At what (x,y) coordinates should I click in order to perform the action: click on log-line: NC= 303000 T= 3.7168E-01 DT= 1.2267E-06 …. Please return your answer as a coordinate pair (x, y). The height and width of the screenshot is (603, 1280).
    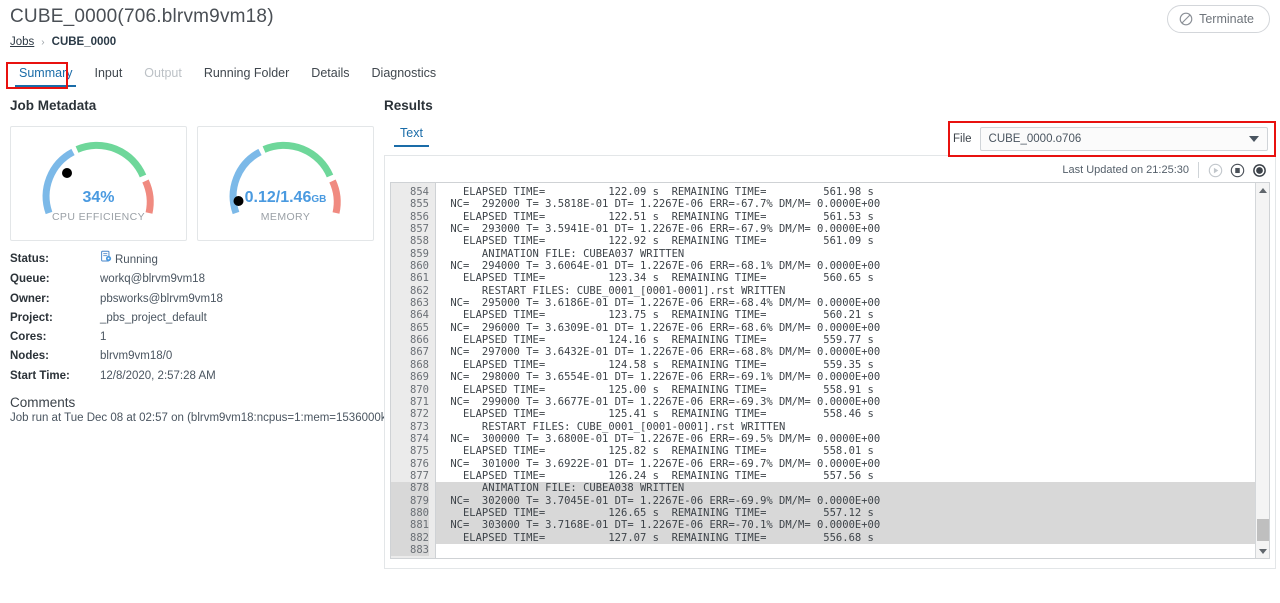
    Looking at the image, I should click on (852, 525).